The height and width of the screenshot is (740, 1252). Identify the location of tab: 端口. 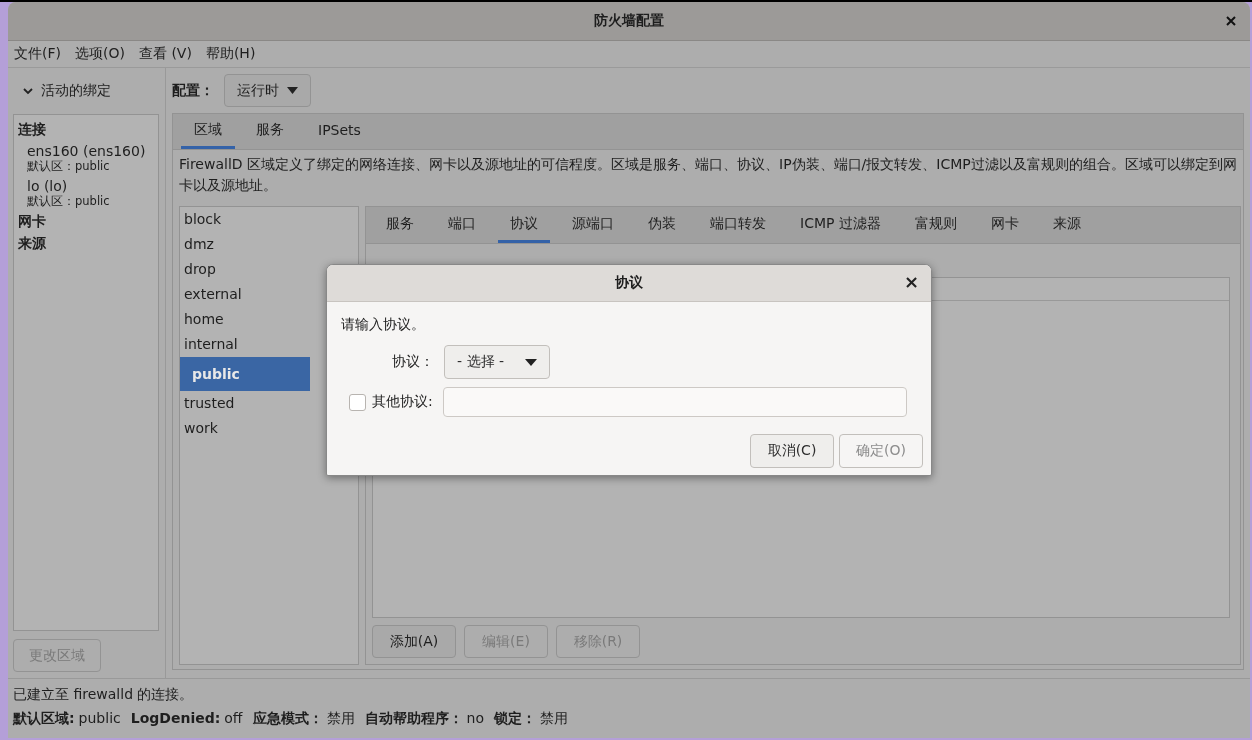
(462, 225).